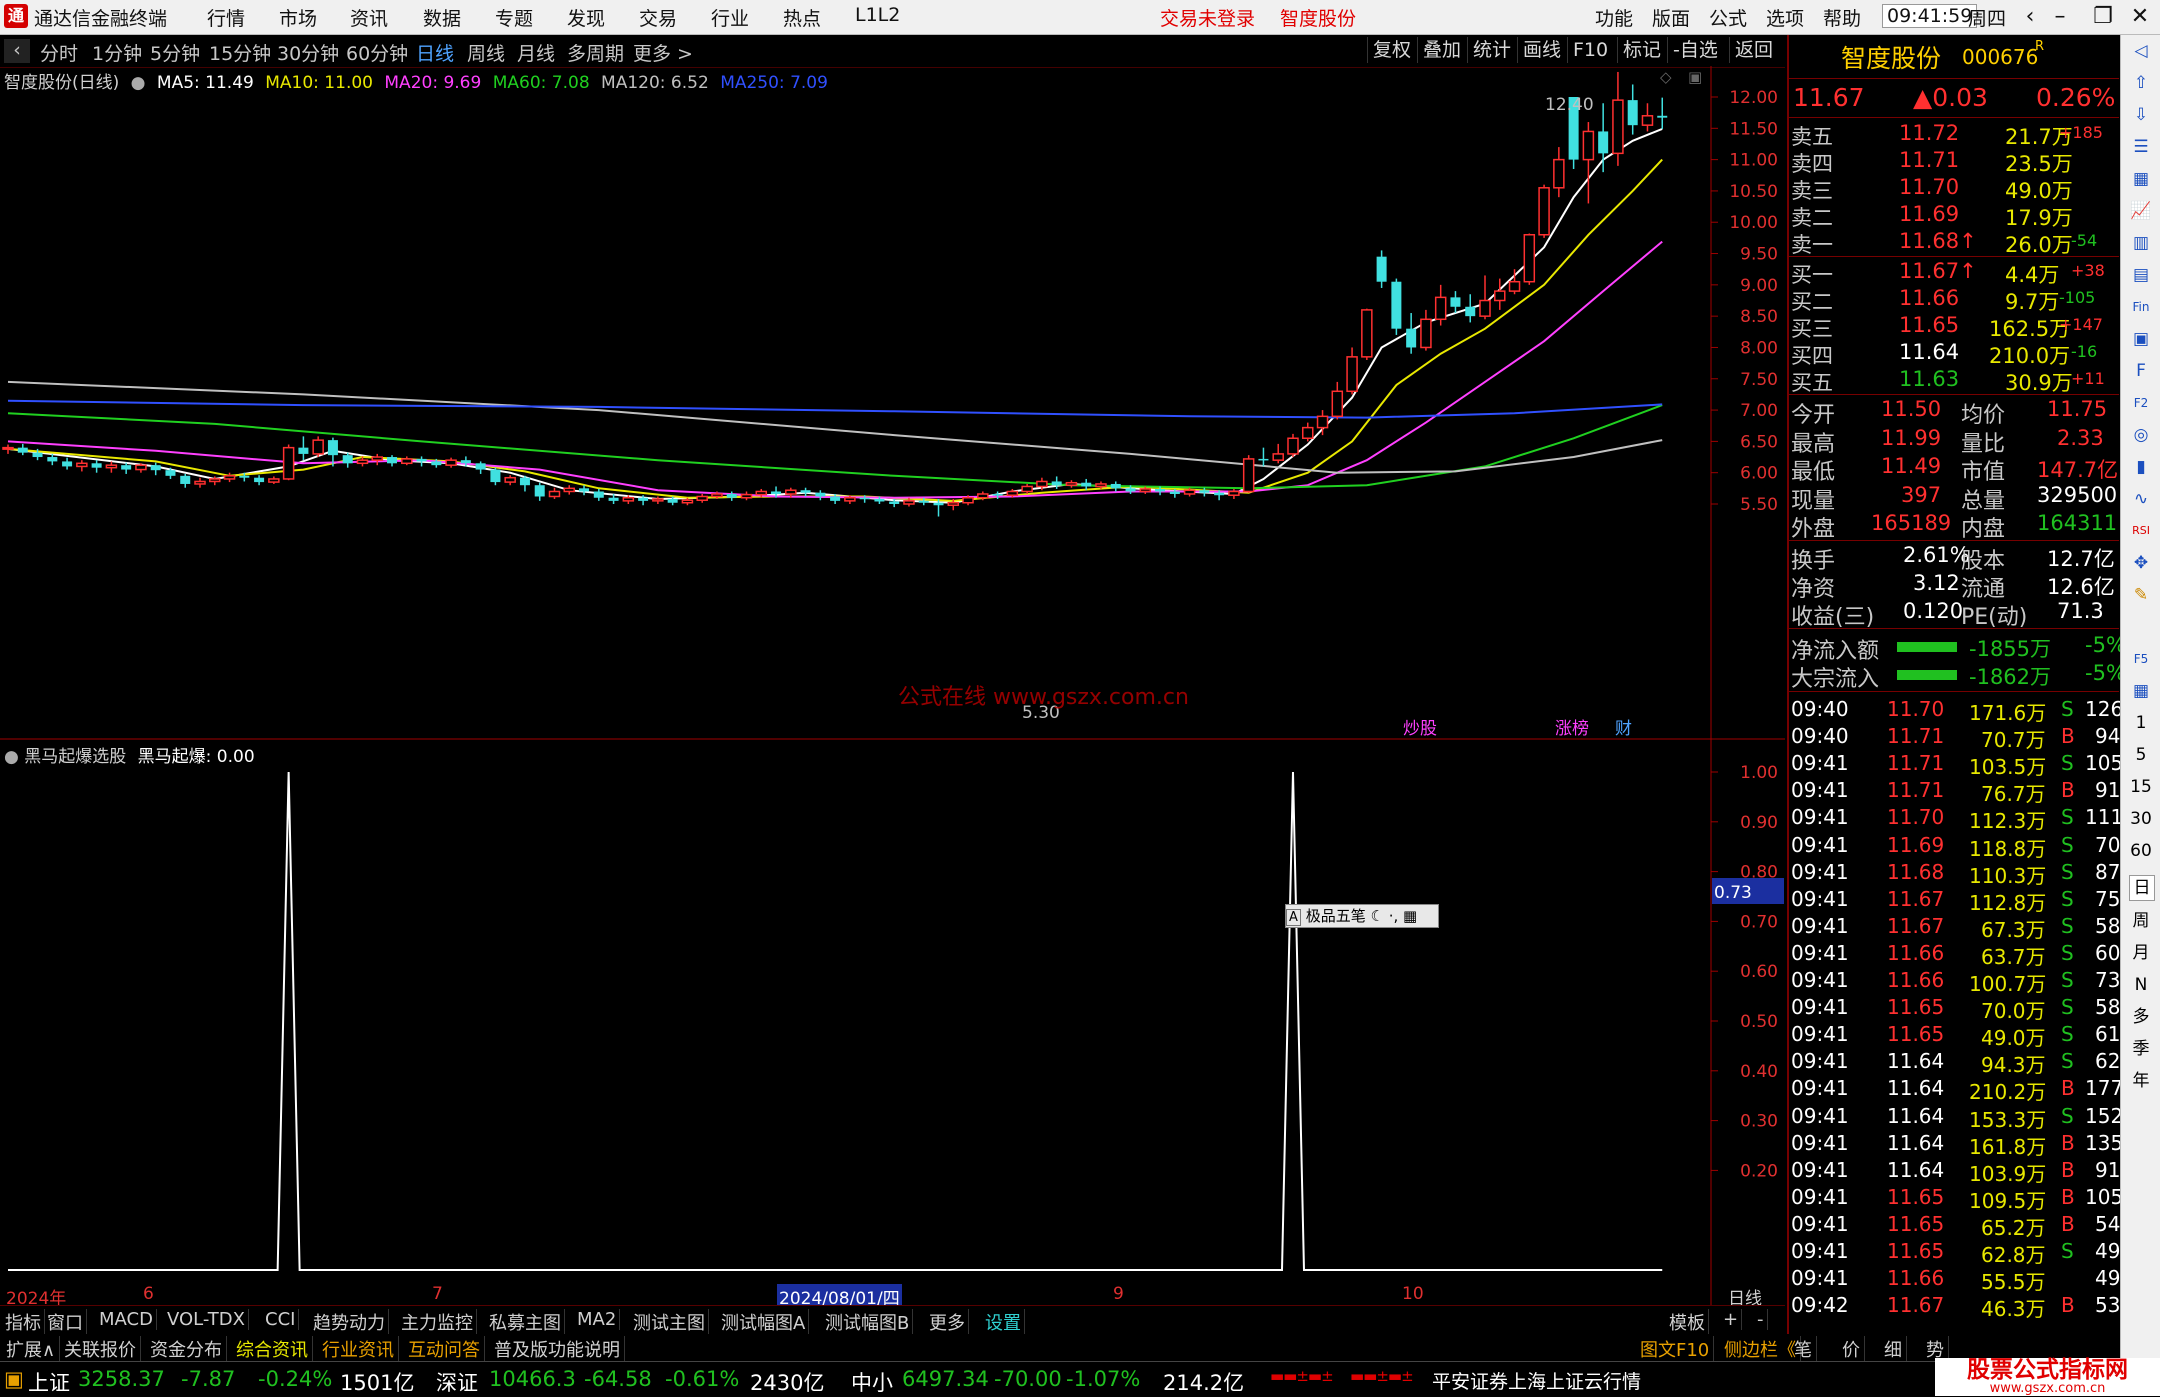  What do you see at coordinates (877, 15) in the screenshot?
I see `menu-l1l2: L1L2` at bounding box center [877, 15].